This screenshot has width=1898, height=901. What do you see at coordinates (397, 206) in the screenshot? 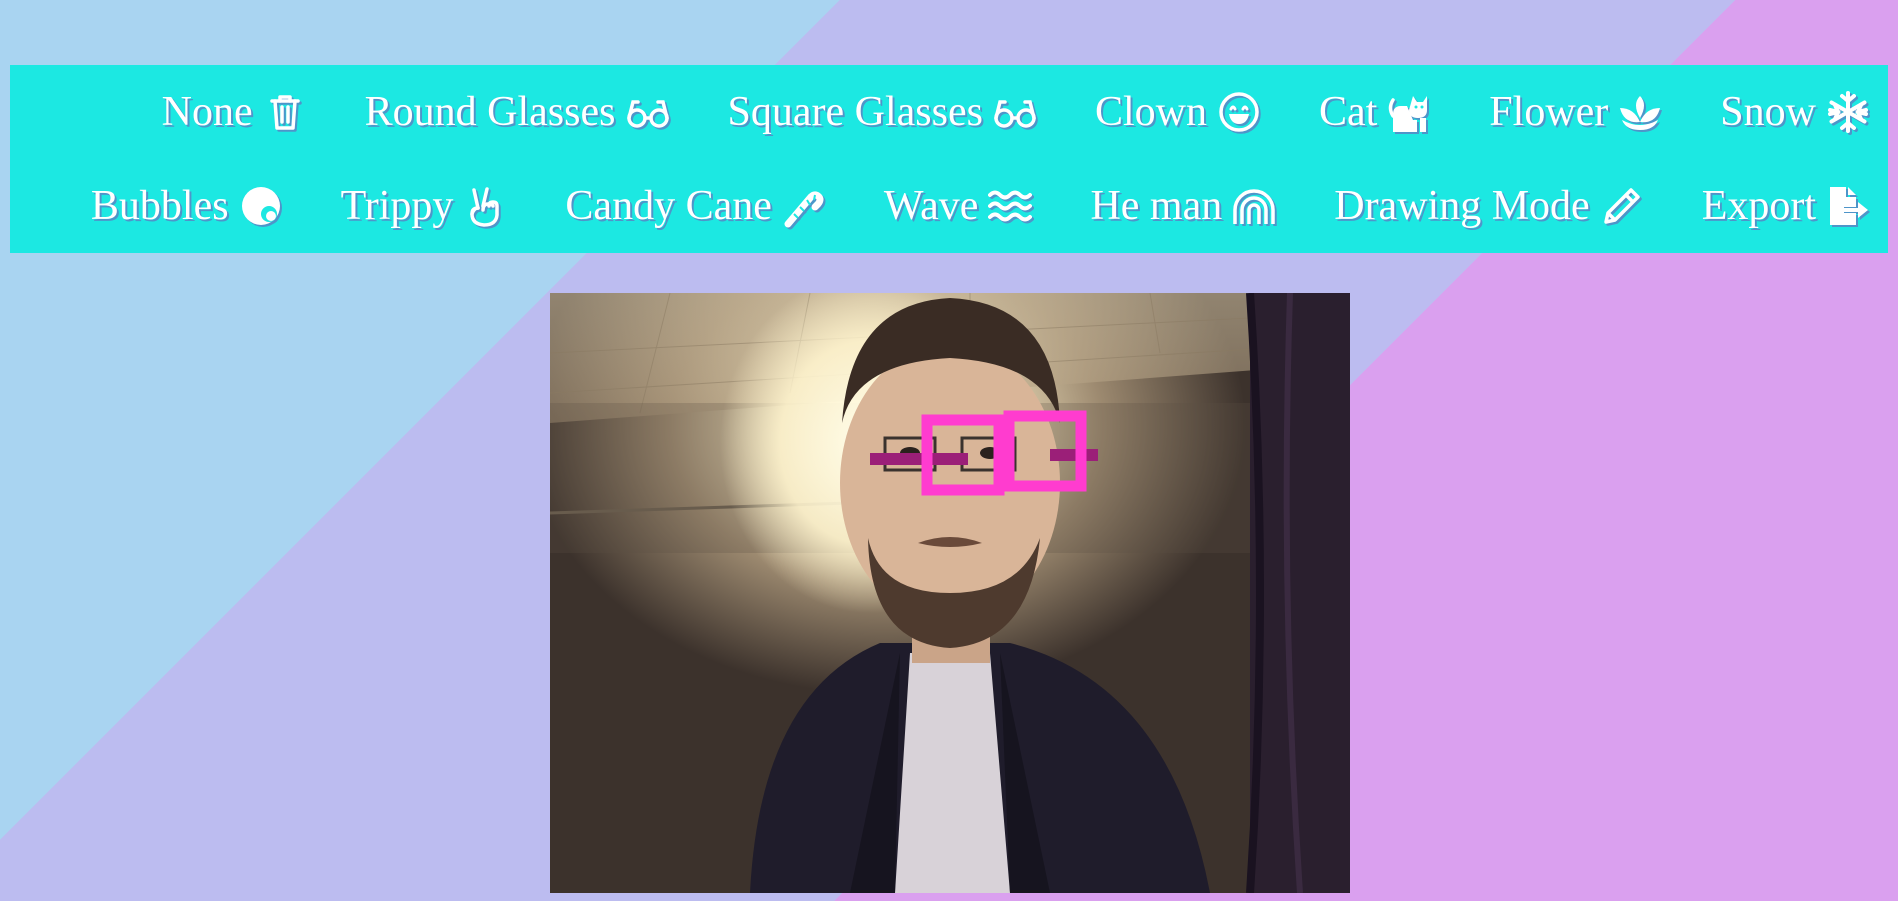
I see `trippy-label: Trippy` at bounding box center [397, 206].